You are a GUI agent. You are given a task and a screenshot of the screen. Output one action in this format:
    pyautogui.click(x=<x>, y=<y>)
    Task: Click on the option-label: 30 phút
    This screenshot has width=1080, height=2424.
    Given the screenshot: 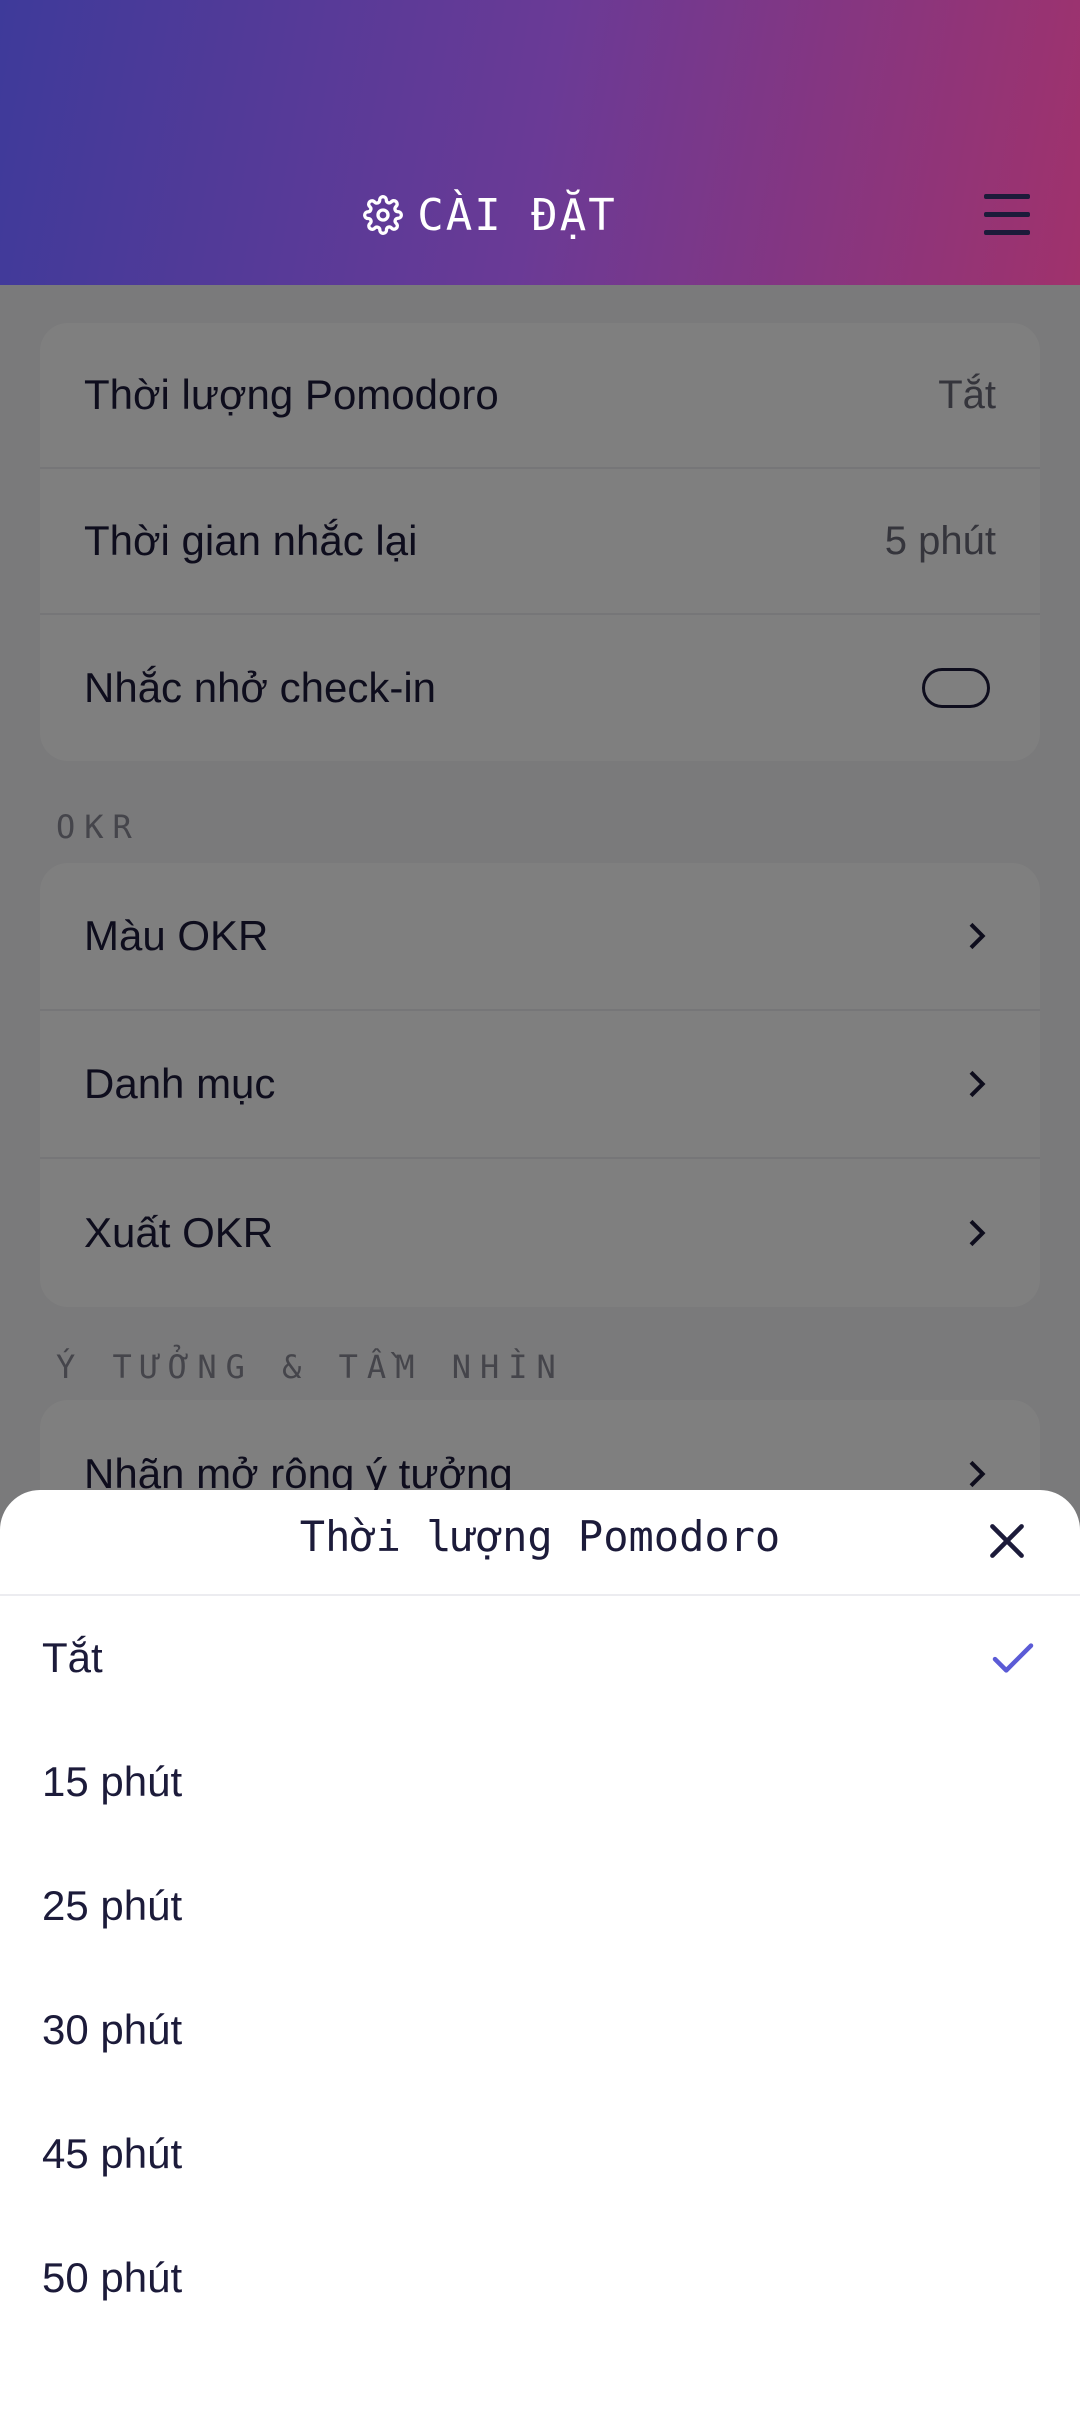 What is the action you would take?
    pyautogui.click(x=112, y=2029)
    